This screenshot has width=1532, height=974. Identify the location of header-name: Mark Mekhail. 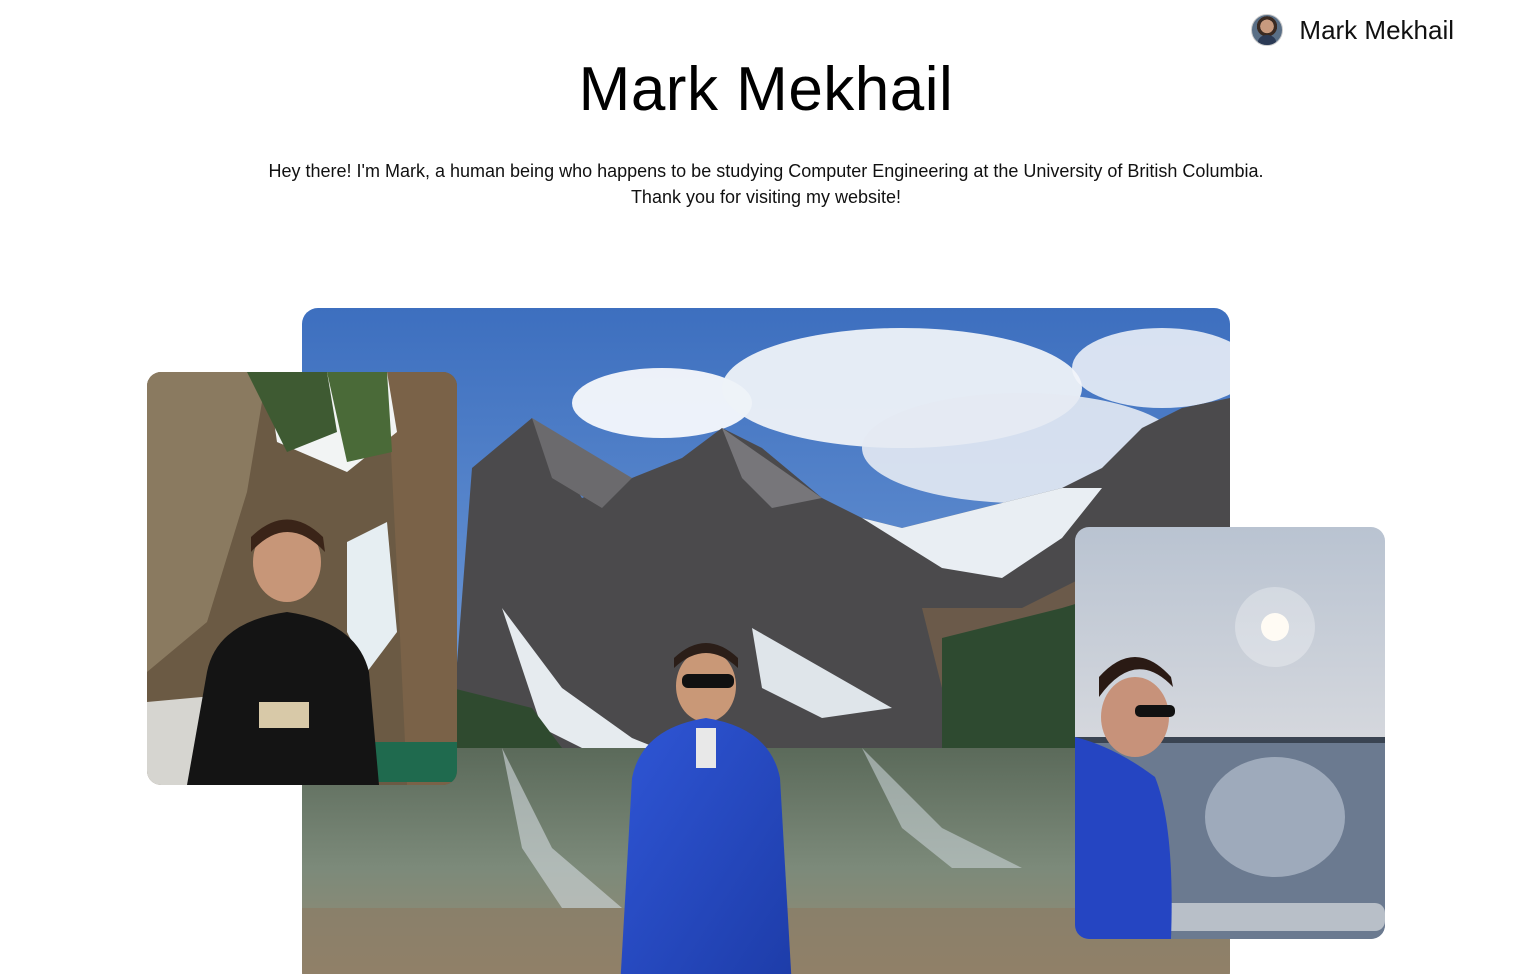
(1376, 29).